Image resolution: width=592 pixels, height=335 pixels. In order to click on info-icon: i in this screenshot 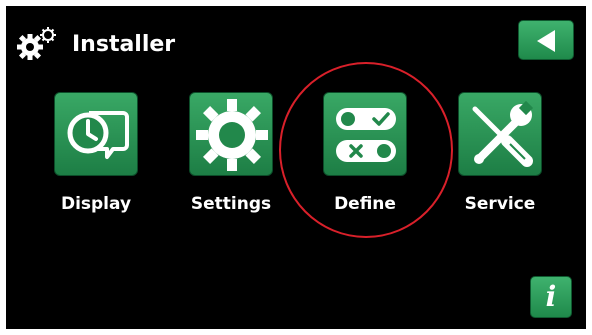, I will do `click(551, 296)`.